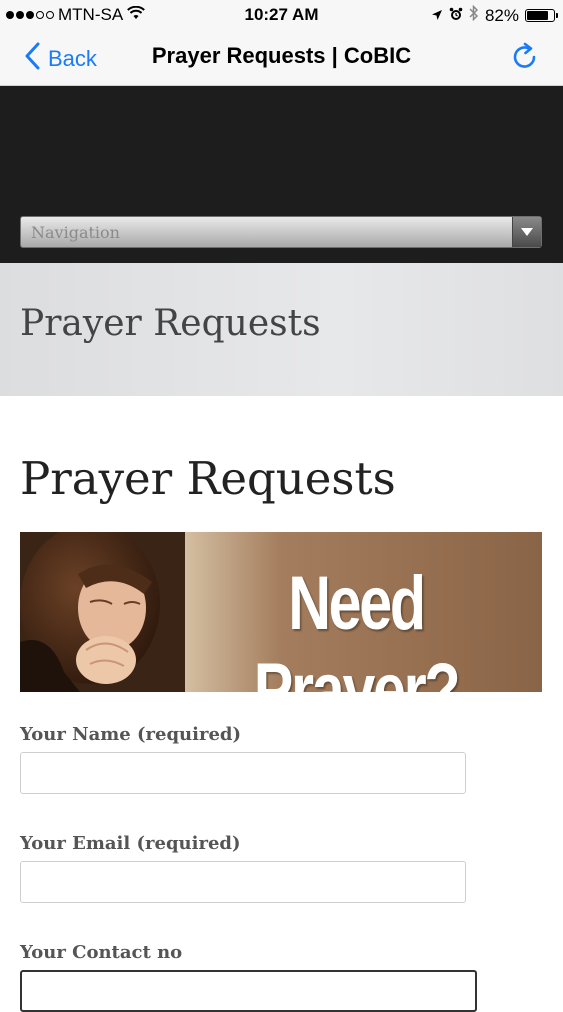 This screenshot has width=563, height=1012. What do you see at coordinates (170, 323) in the screenshot?
I see `page-title-band-heading: Prayer Requests` at bounding box center [170, 323].